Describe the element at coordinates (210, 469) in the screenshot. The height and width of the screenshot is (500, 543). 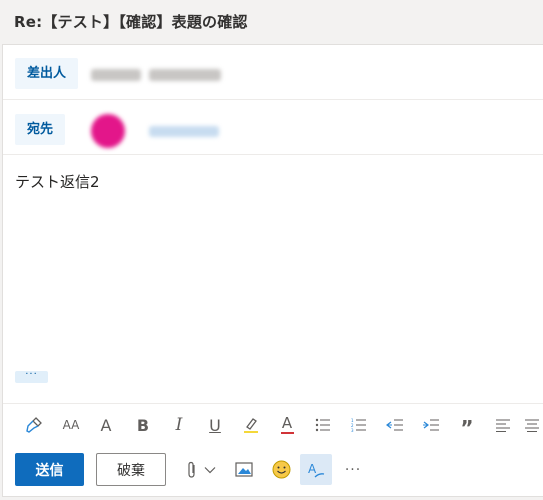
I see `chevron-down-icon` at that location.